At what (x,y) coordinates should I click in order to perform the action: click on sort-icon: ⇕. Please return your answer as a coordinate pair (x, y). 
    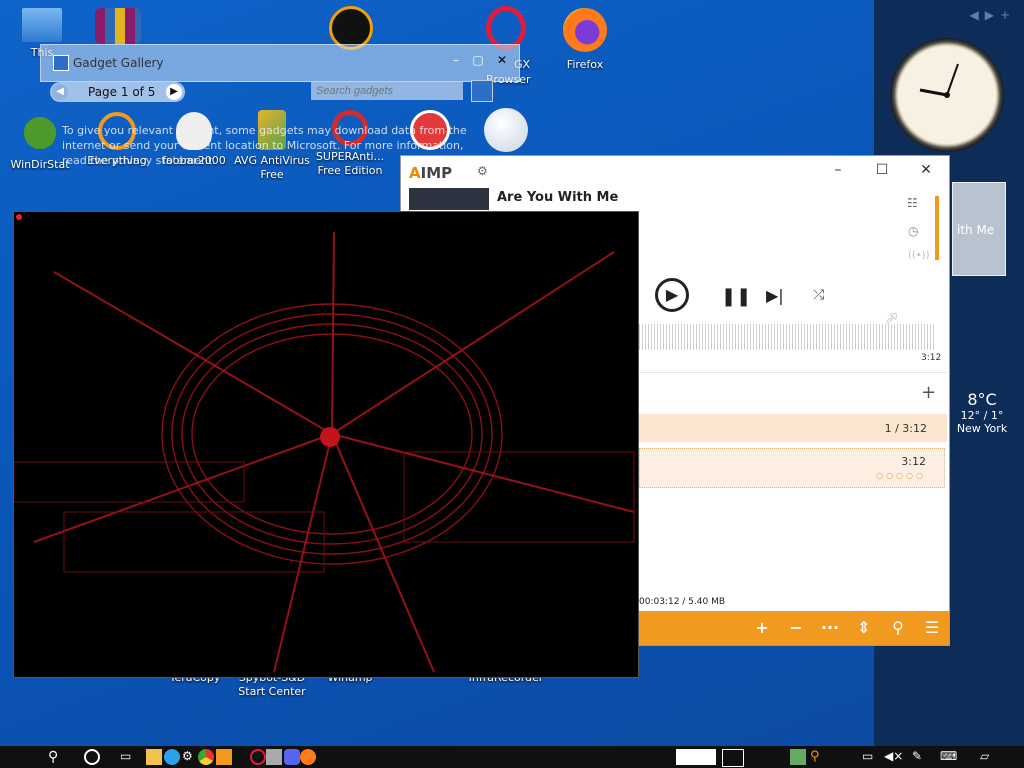
    Looking at the image, I should click on (864, 628).